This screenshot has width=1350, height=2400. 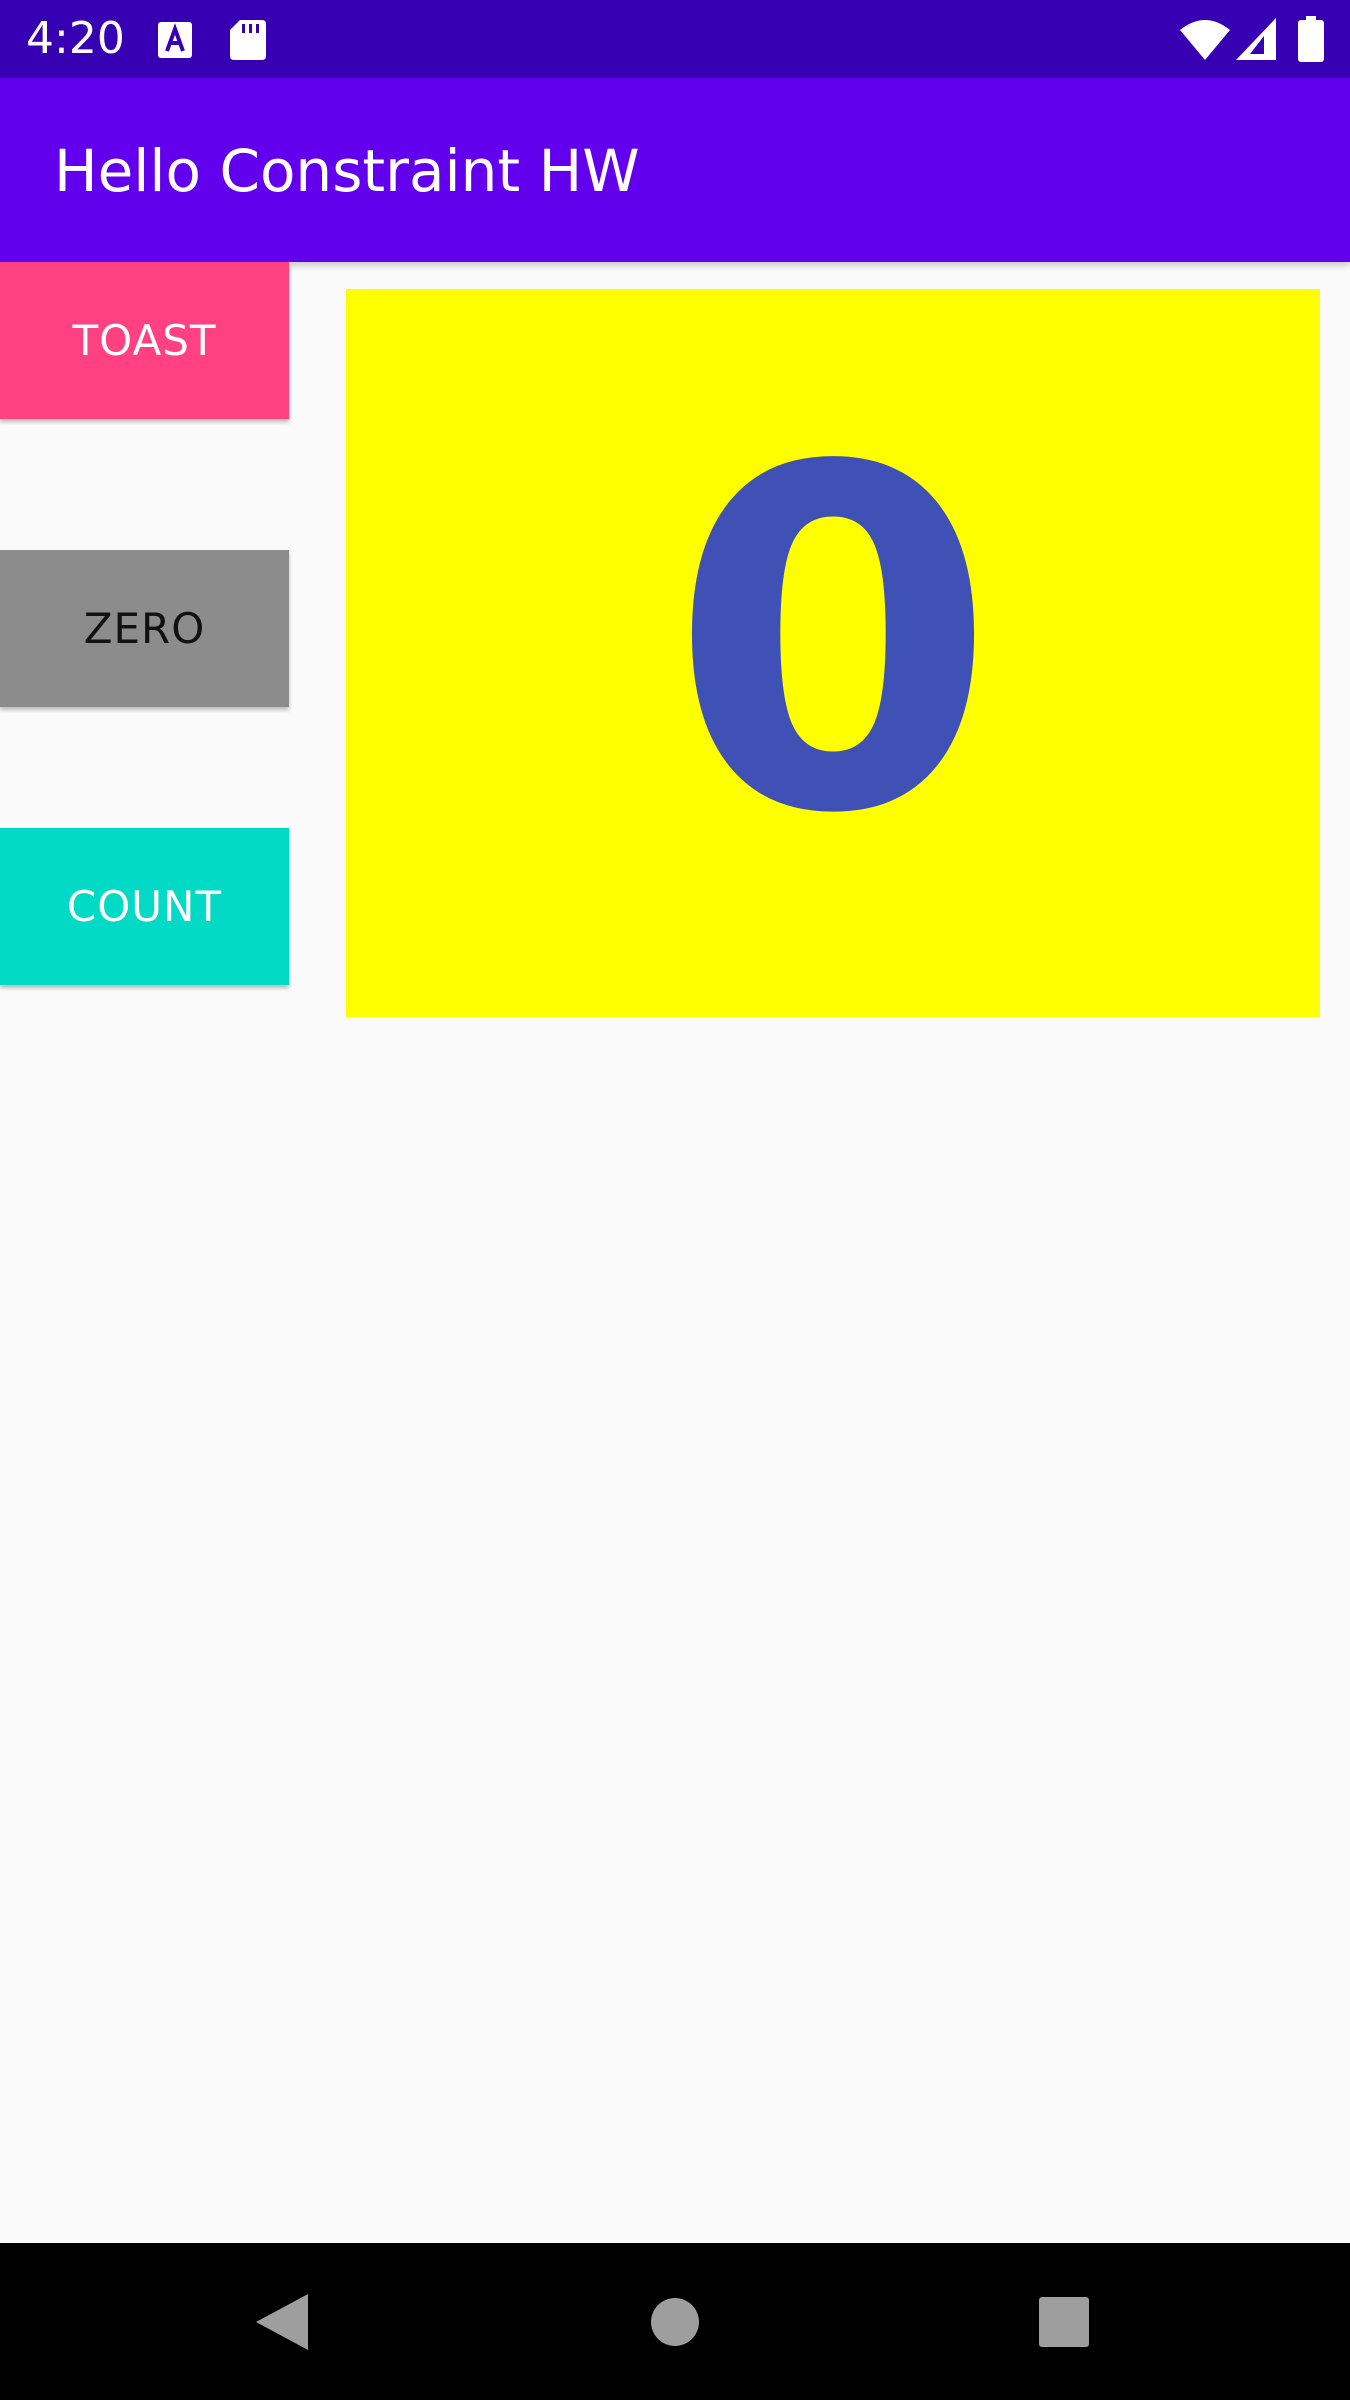 What do you see at coordinates (833, 642) in the screenshot?
I see `count-value: 0` at bounding box center [833, 642].